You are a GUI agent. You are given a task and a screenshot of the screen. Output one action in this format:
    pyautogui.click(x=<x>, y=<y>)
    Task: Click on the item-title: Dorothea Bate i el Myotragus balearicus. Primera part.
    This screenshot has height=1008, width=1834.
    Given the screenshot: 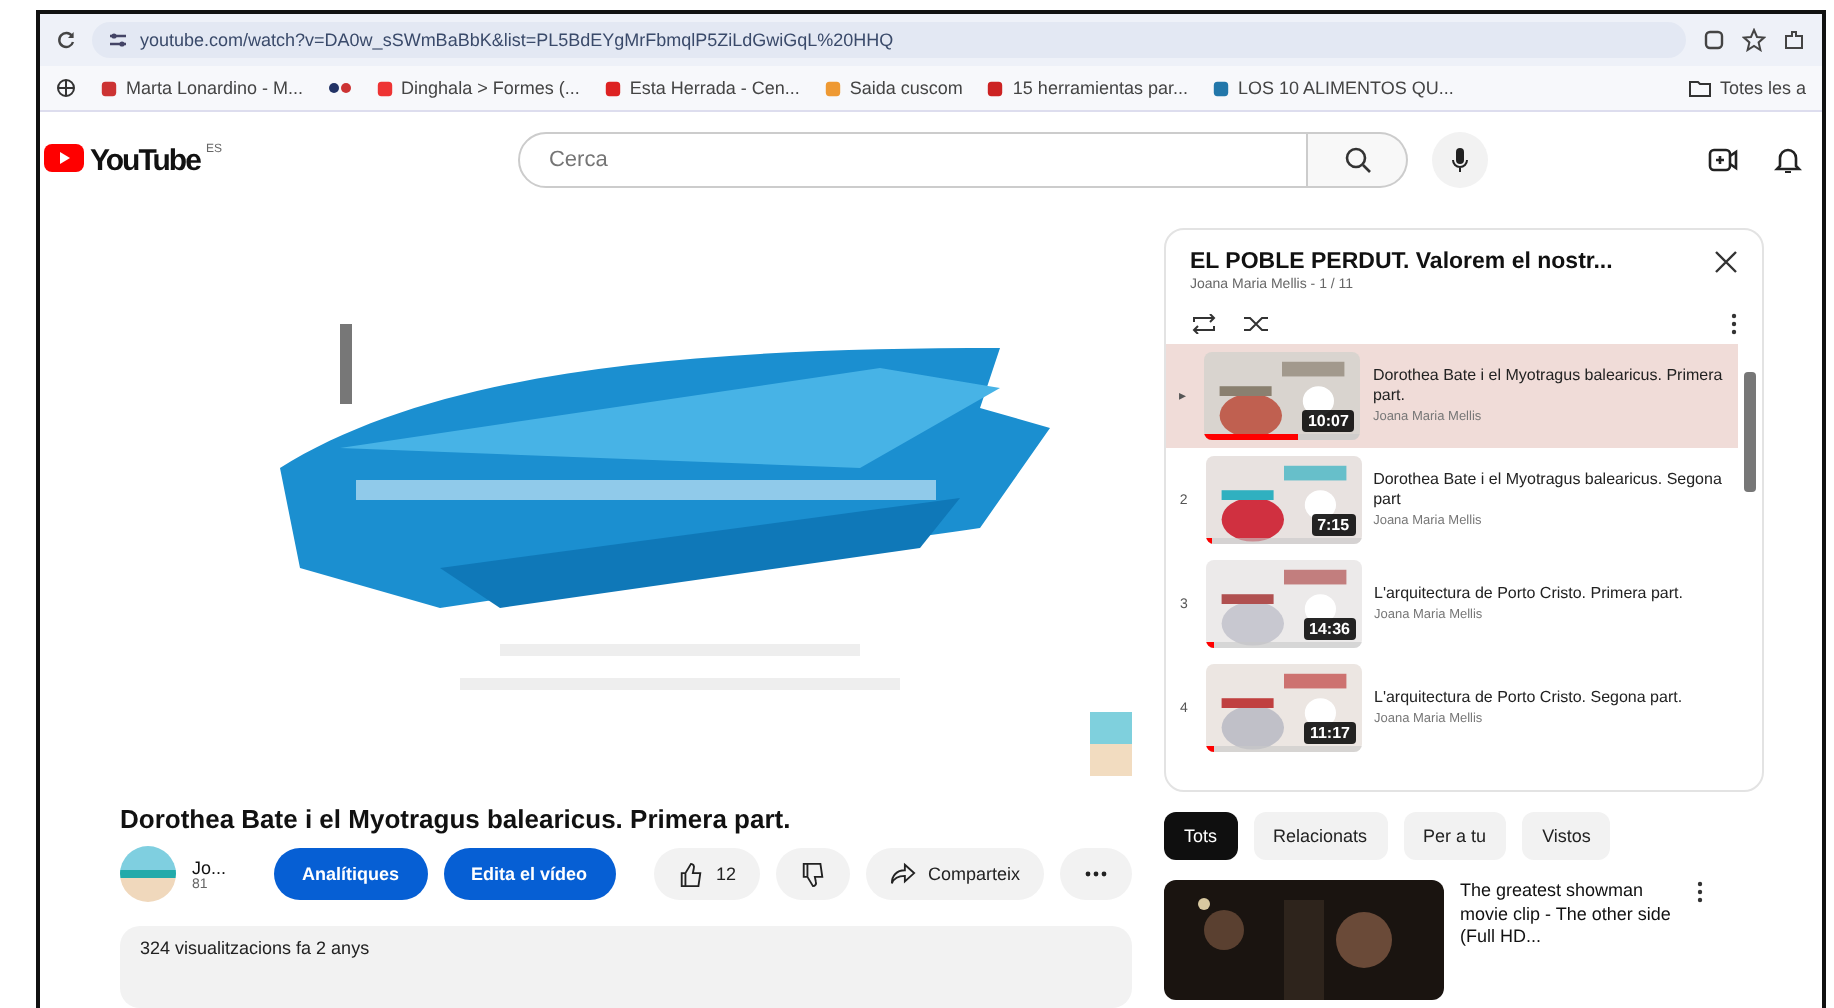 What is the action you would take?
    pyautogui.click(x=1548, y=385)
    